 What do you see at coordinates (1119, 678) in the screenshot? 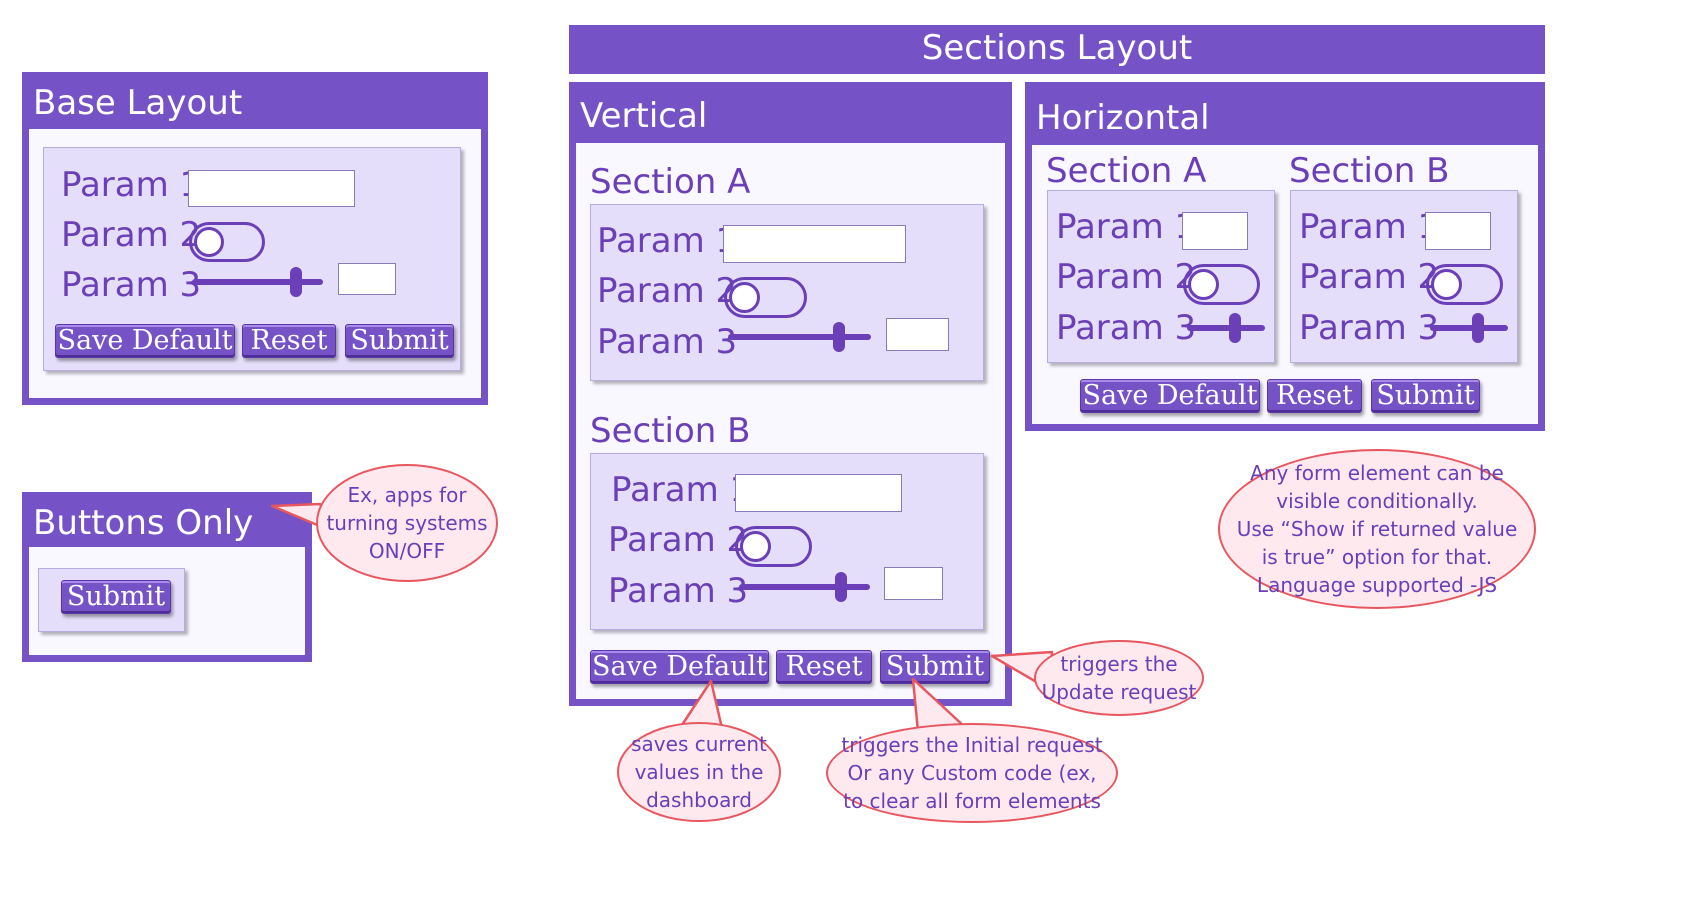
I see `update-request-callout: triggers the Update request` at bounding box center [1119, 678].